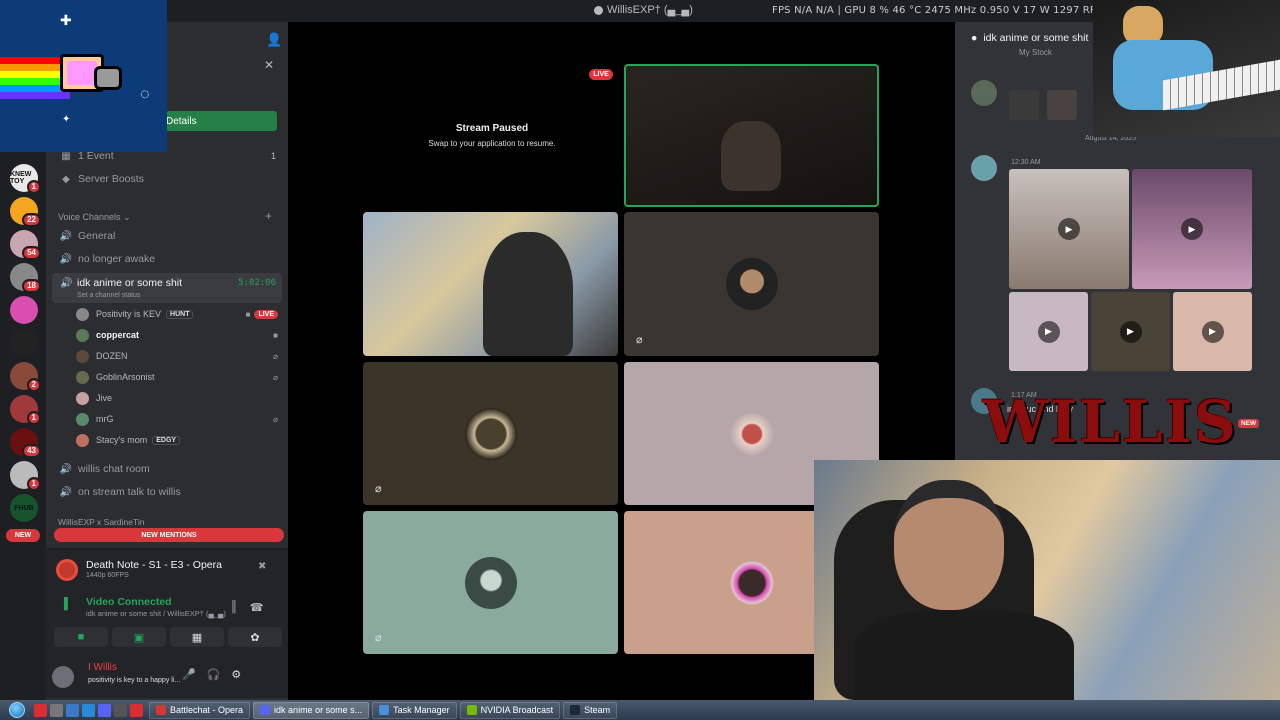  Describe the element at coordinates (590, 710) in the screenshot. I see `taskbar-task: Steam` at that location.